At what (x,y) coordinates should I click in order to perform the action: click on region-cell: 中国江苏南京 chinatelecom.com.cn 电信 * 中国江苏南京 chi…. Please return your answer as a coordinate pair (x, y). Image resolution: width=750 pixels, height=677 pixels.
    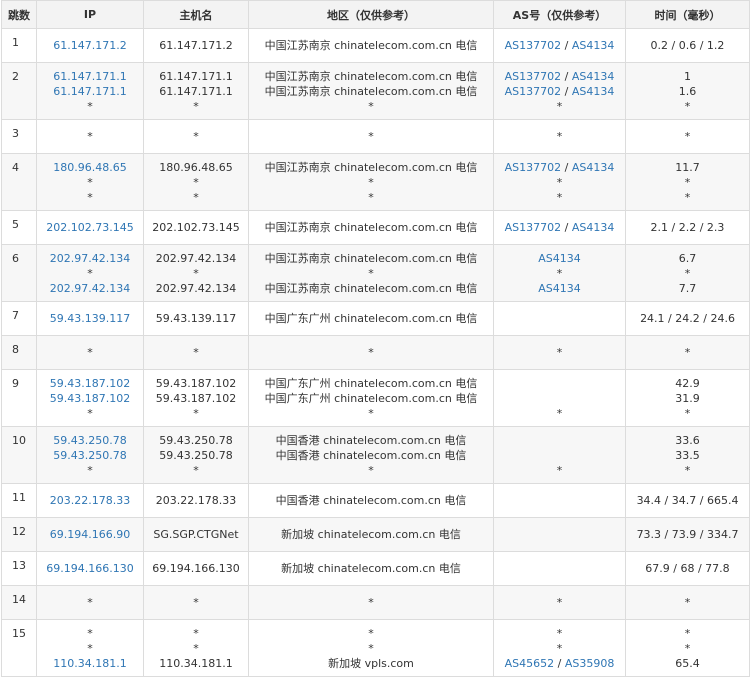
    Looking at the image, I should click on (371, 273).